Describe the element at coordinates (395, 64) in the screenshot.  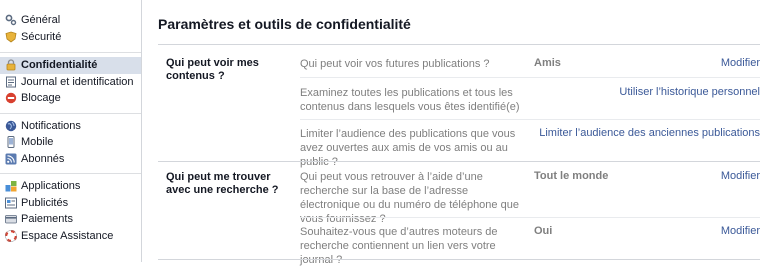
I see `setting-question: Qui peut voir vos futures publications ?` at that location.